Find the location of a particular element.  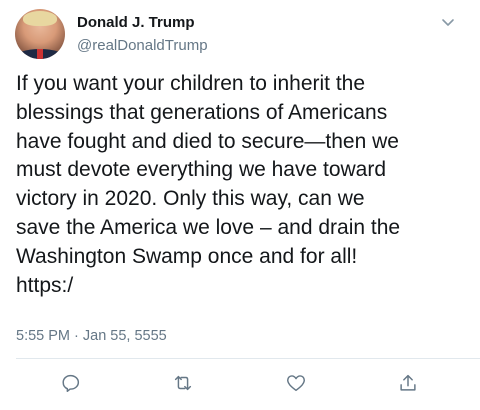

chevron-down-icon is located at coordinates (448, 22).